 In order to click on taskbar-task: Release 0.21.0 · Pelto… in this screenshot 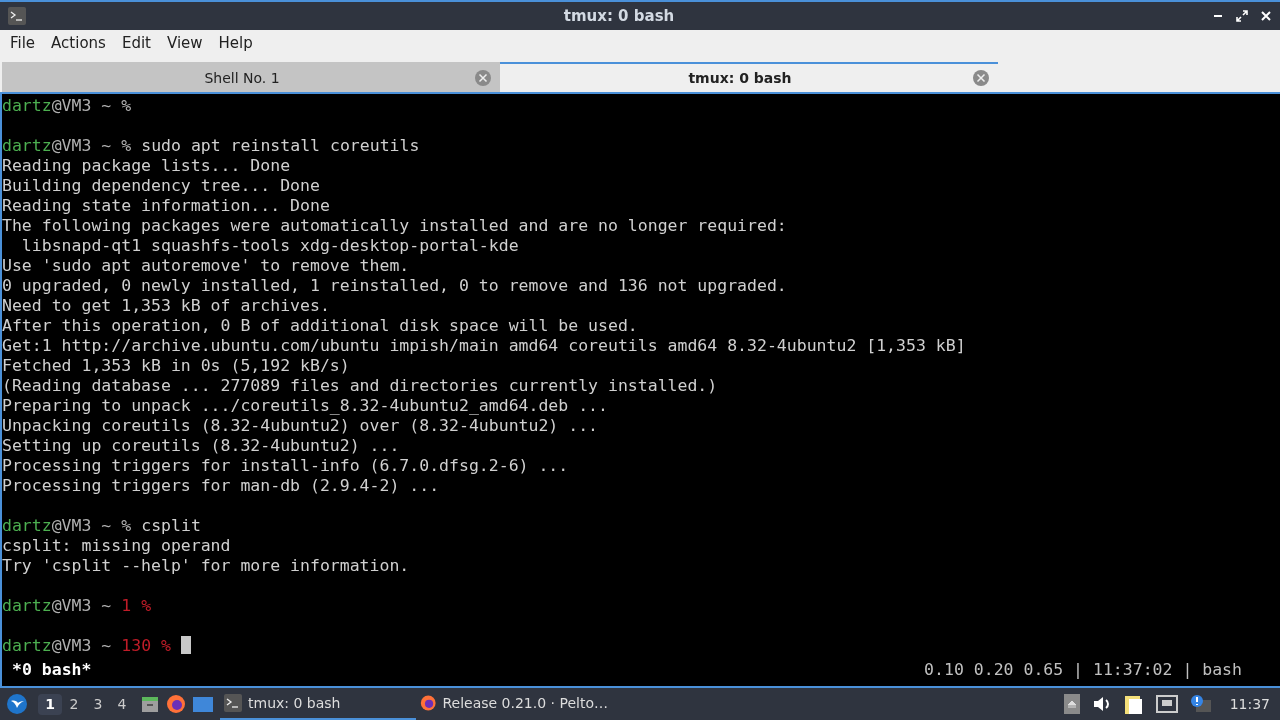, I will do `click(514, 704)`.